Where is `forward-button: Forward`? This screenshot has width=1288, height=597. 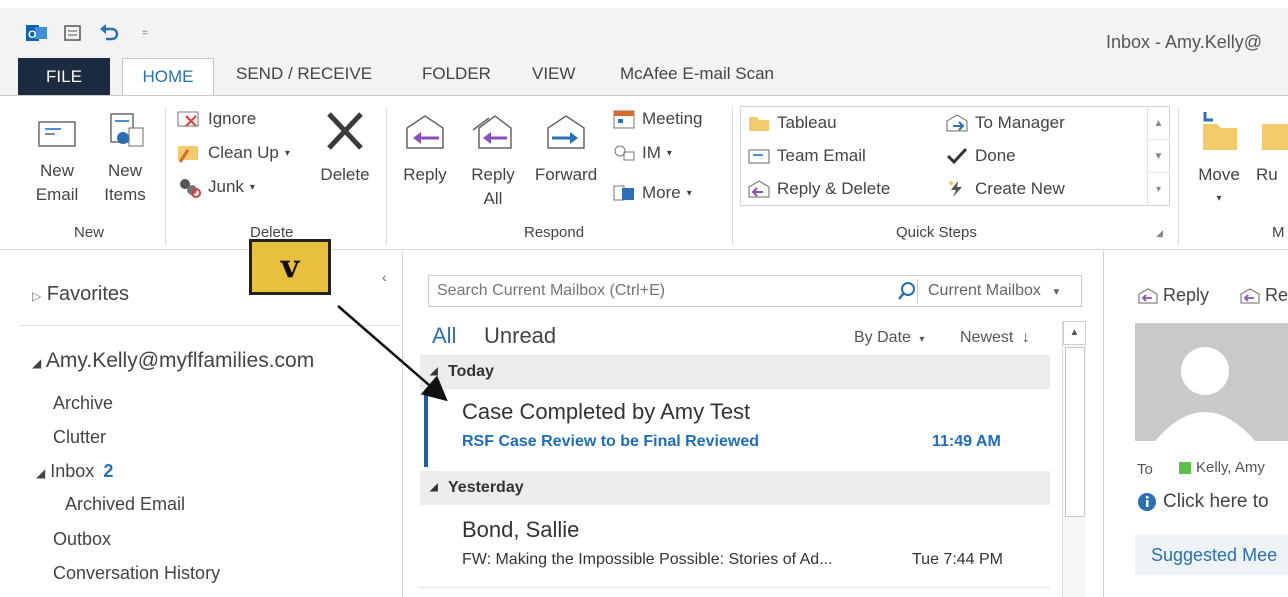 forward-button: Forward is located at coordinates (566, 147).